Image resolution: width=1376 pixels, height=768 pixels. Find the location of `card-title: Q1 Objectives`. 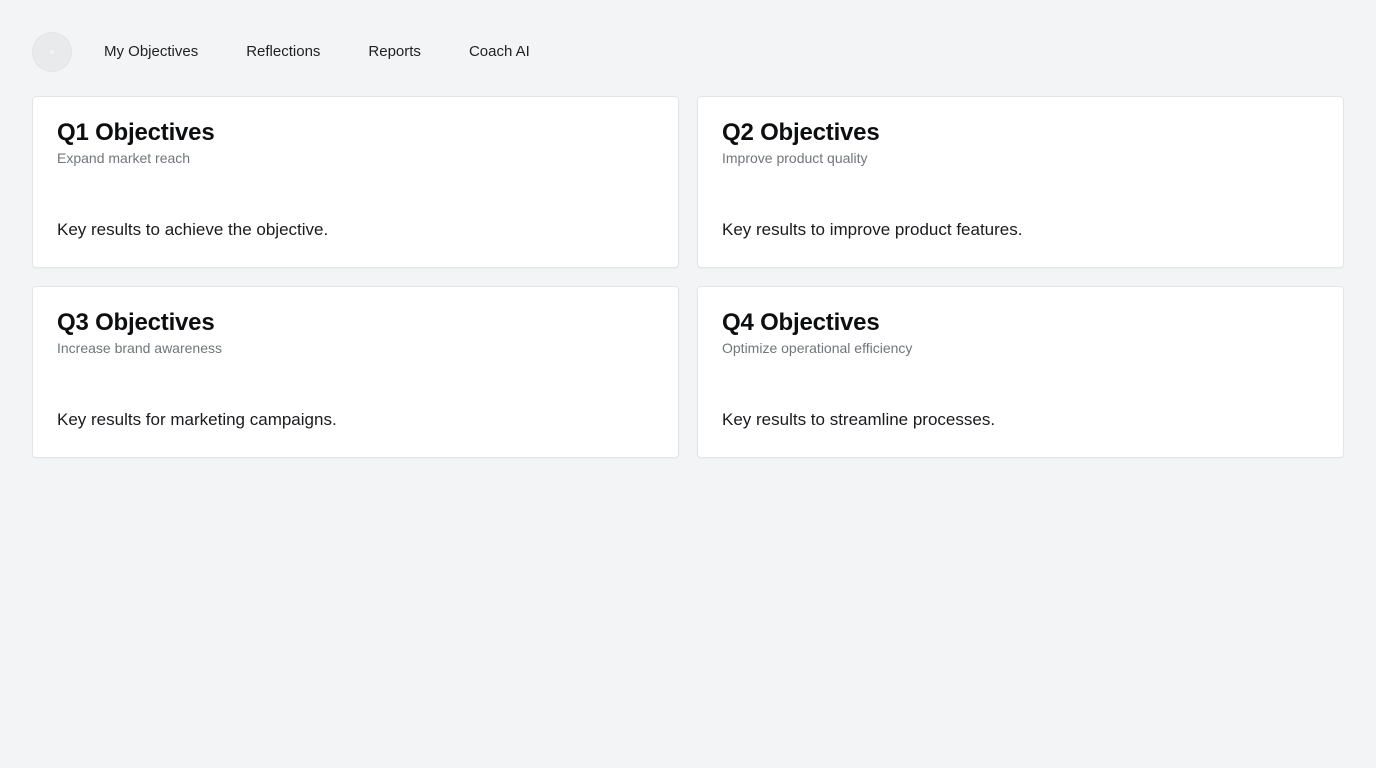

card-title: Q1 Objectives is located at coordinates (136, 132).